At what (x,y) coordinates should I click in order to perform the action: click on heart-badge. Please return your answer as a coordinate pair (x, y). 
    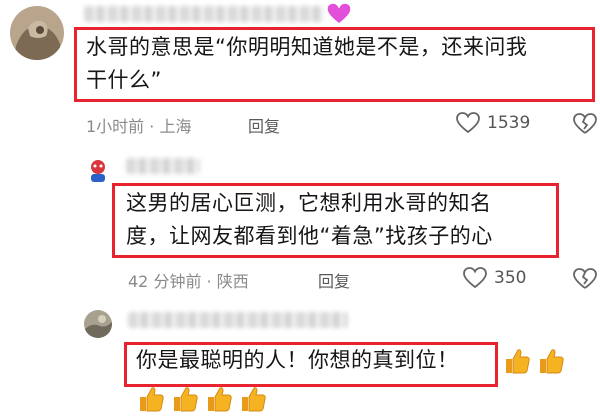
    Looking at the image, I should click on (339, 16).